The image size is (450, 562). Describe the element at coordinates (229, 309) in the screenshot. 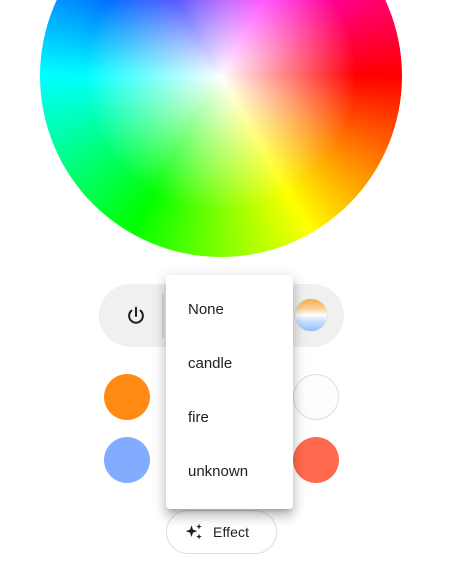

I see `menu-item-none: None` at that location.